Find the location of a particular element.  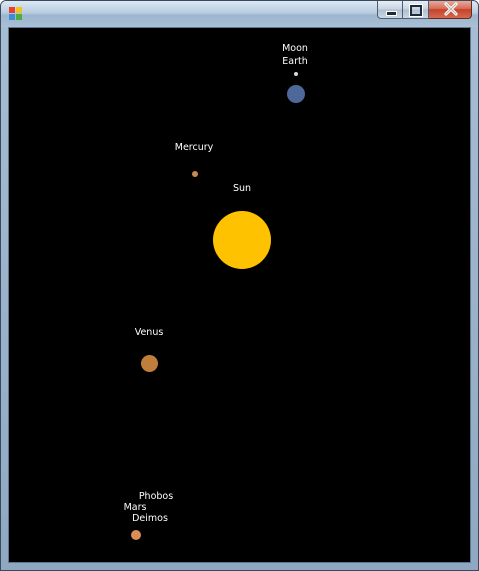

sun-body is located at coordinates (242, 240).